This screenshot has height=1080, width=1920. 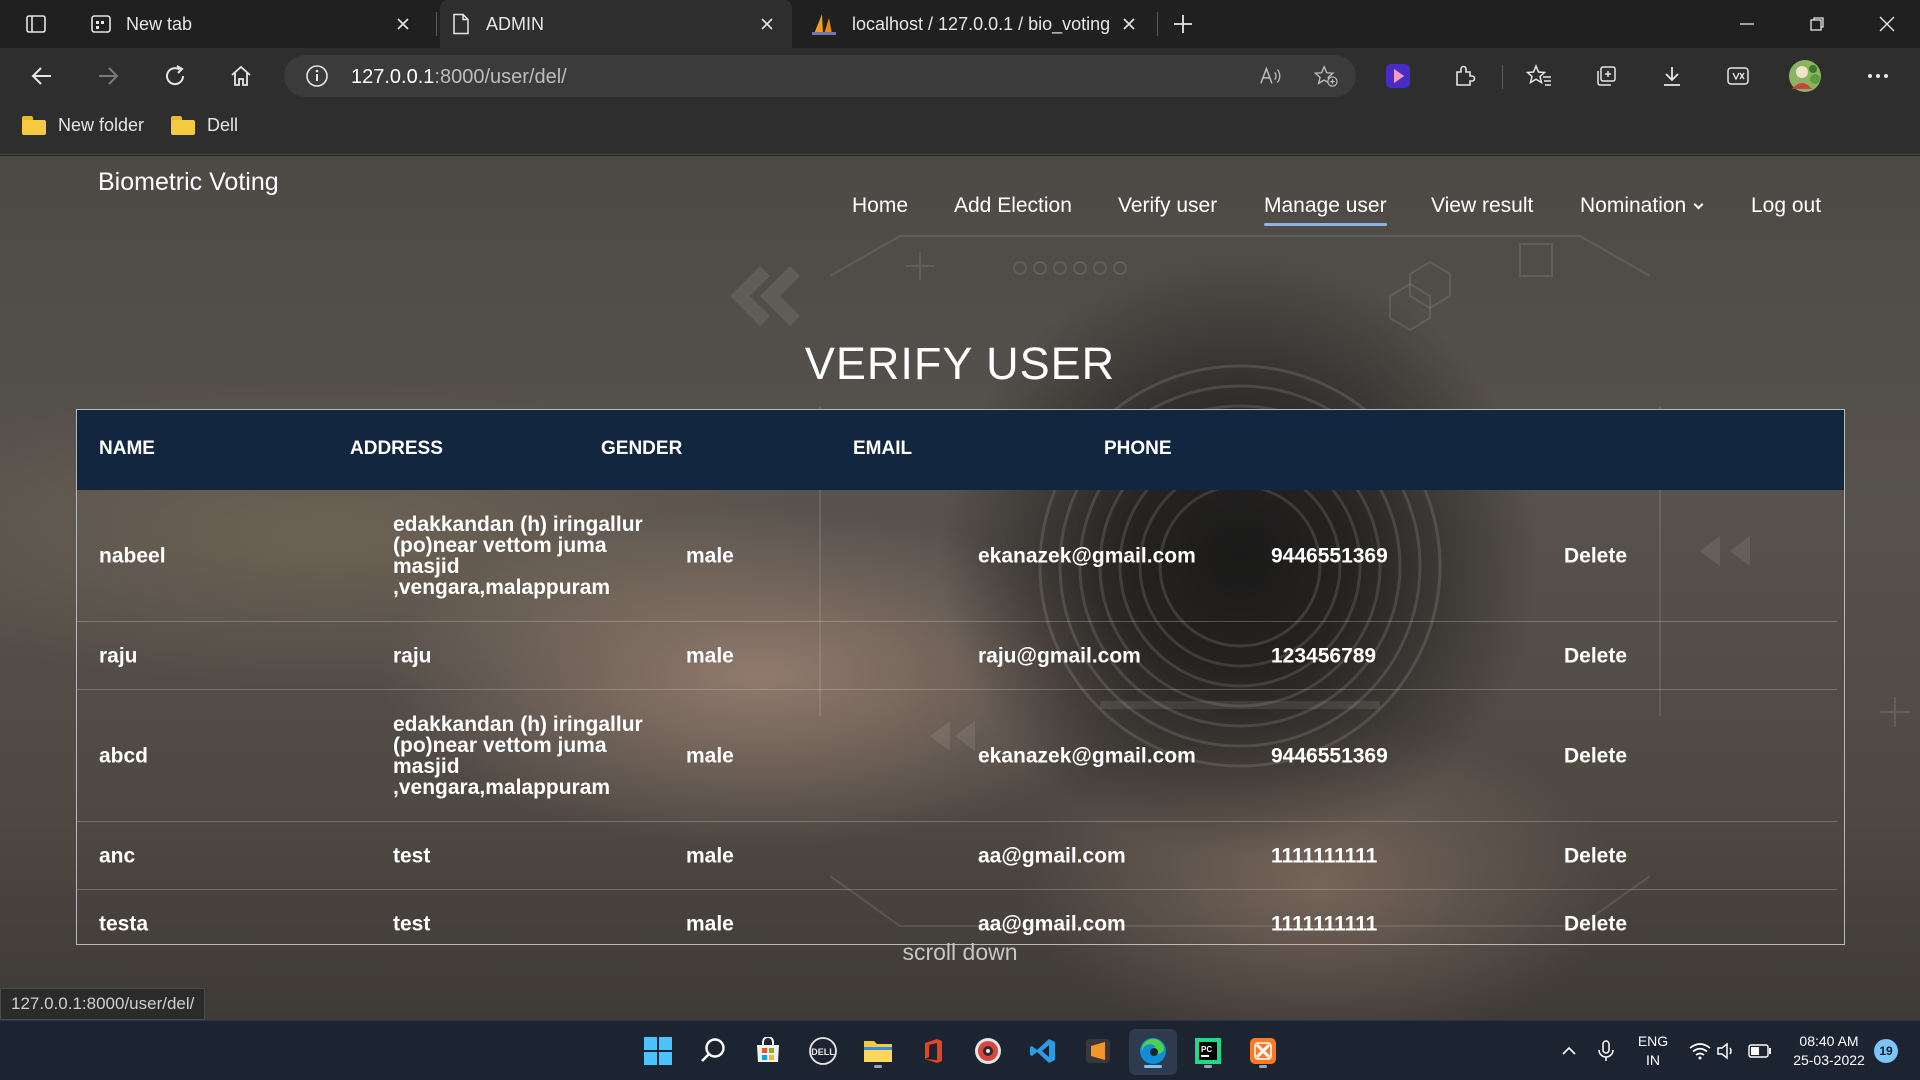 What do you see at coordinates (412, 655) in the screenshot?
I see `address-line: raju` at bounding box center [412, 655].